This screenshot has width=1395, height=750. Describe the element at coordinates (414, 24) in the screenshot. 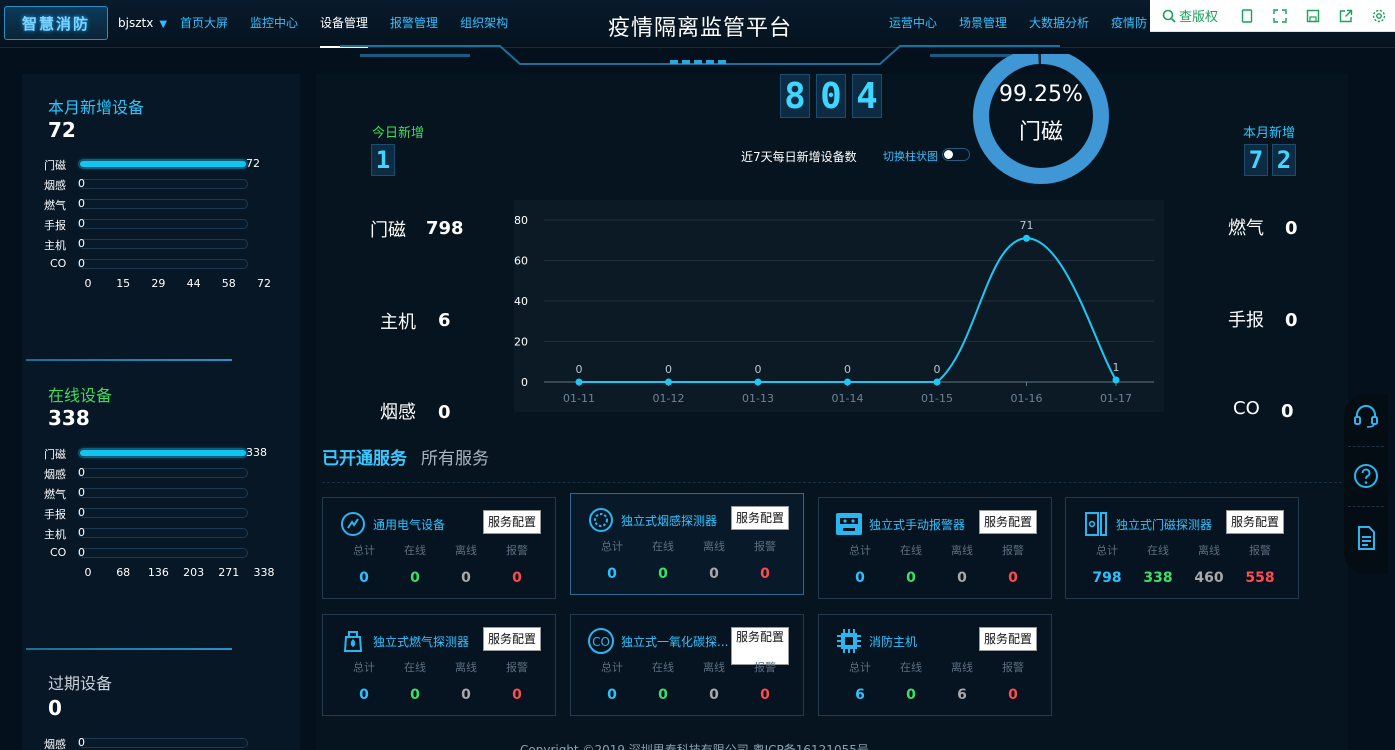

I see `nav-item-alarms: 报警管理` at that location.